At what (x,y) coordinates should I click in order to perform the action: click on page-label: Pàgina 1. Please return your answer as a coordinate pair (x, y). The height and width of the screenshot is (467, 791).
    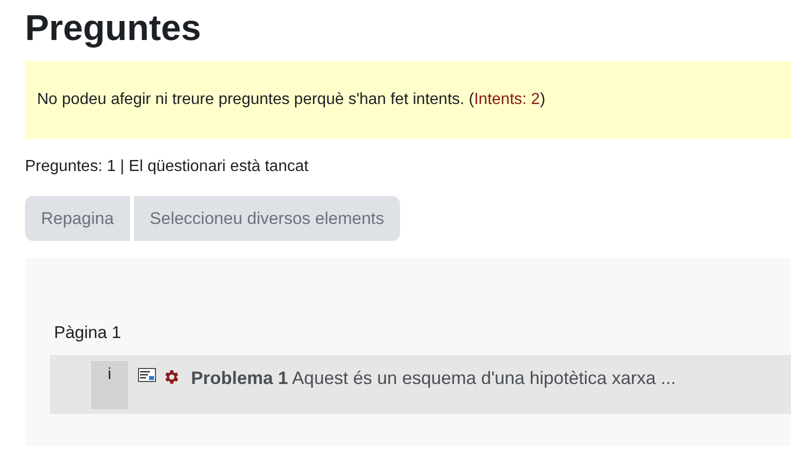
    Looking at the image, I should click on (88, 333).